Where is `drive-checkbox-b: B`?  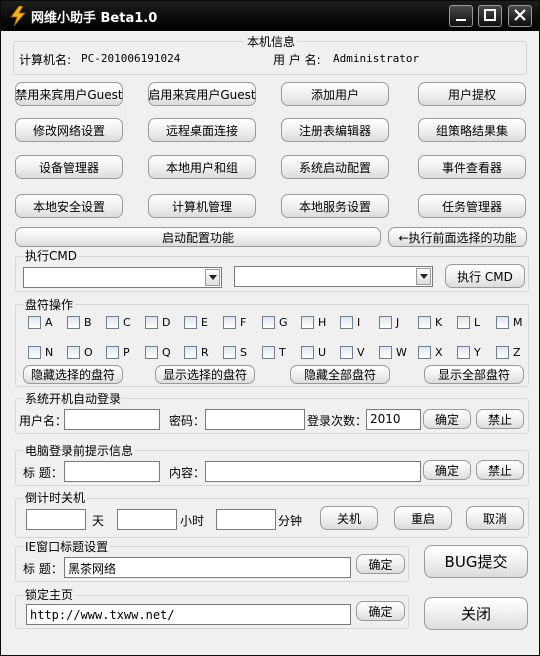
drive-checkbox-b: B is located at coordinates (79, 322).